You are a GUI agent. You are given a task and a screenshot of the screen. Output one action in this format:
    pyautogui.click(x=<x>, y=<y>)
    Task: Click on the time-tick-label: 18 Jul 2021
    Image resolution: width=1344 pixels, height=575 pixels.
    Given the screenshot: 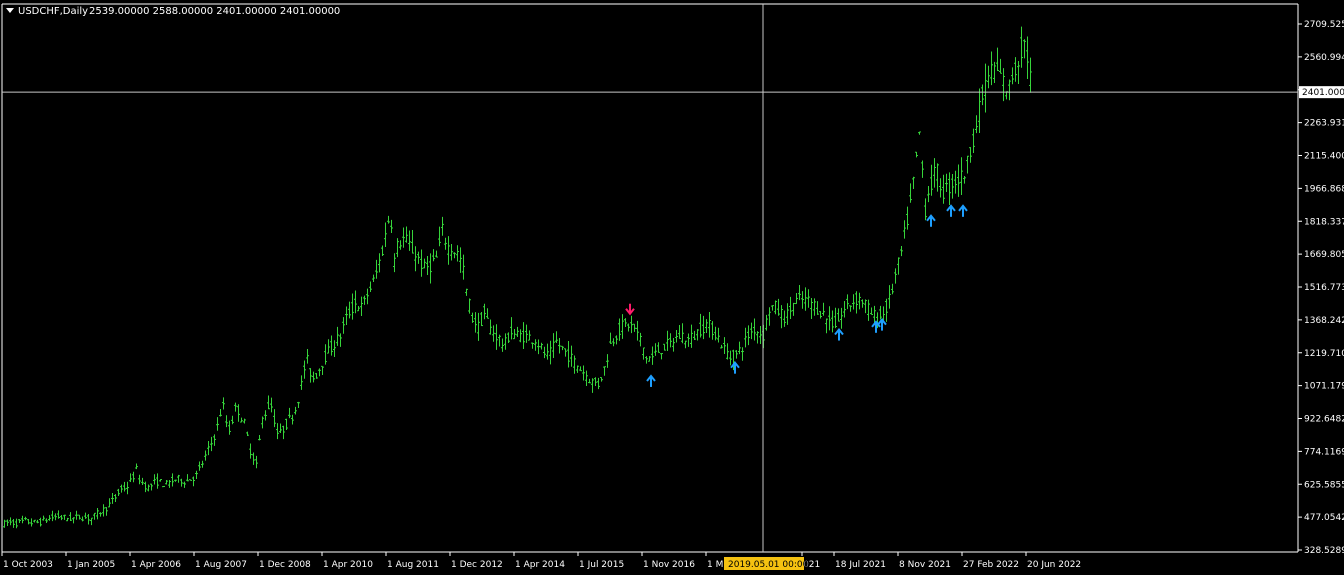 What is the action you would take?
    pyautogui.click(x=860, y=565)
    